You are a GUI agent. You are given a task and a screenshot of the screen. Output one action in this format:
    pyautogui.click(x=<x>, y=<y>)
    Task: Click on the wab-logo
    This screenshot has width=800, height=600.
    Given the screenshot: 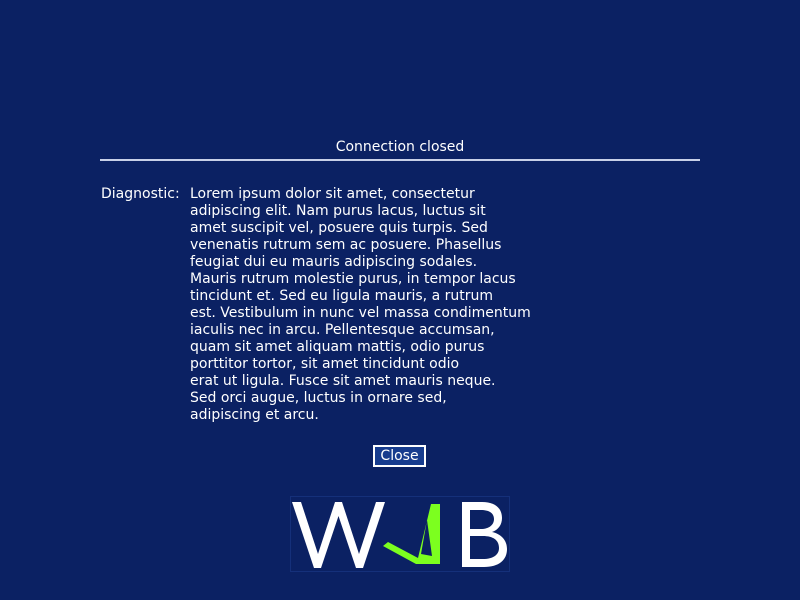 What is the action you would take?
    pyautogui.click(x=400, y=534)
    